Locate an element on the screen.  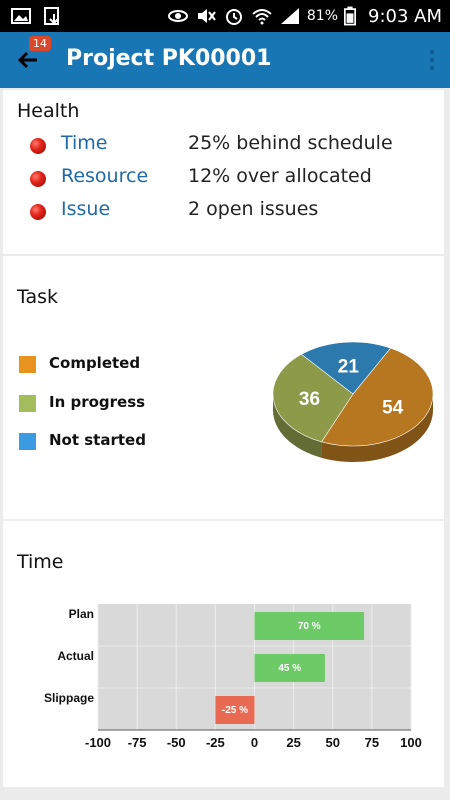
x-tick-label: -50 is located at coordinates (176, 742).